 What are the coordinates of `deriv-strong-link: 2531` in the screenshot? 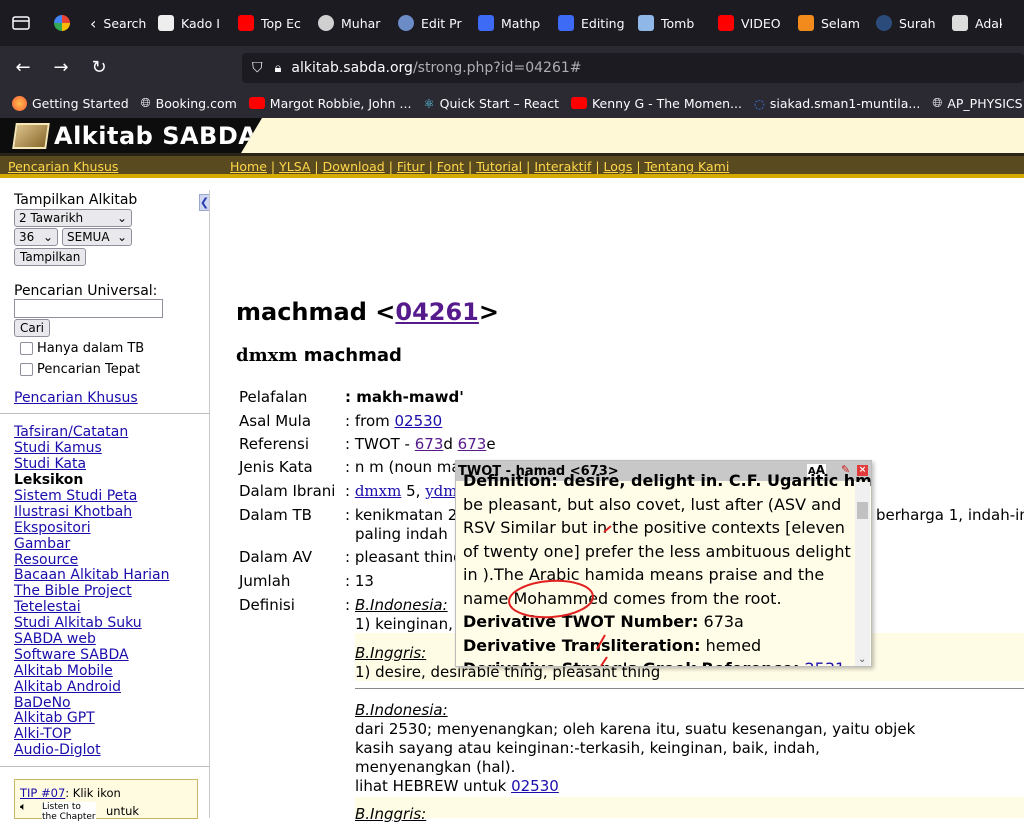 It's located at (822, 662).